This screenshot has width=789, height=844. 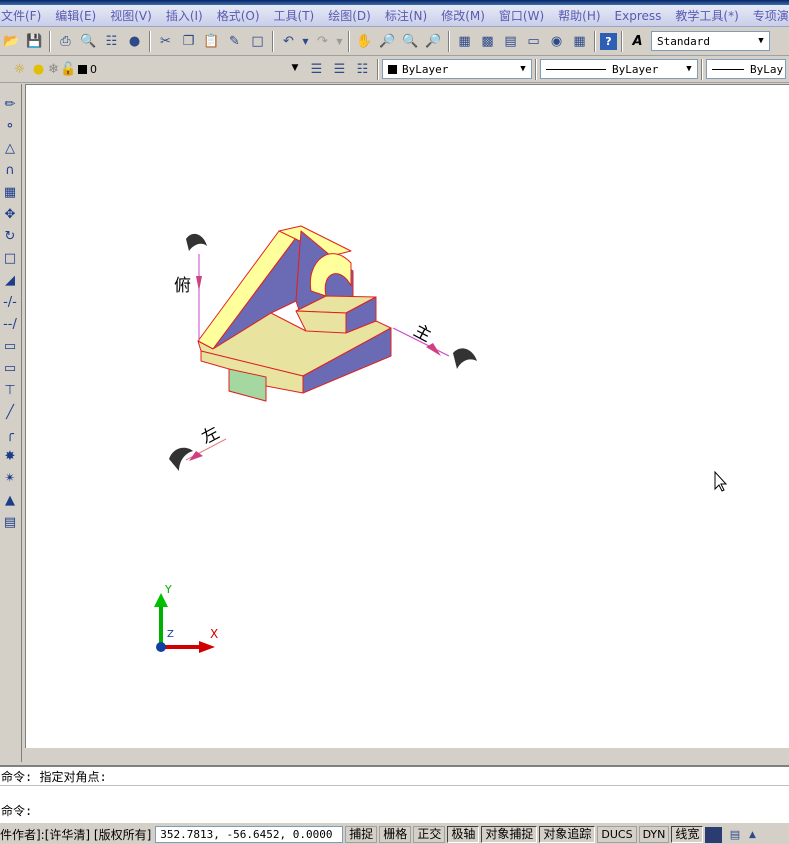 What do you see at coordinates (734, 834) in the screenshot?
I see `tray-settings-icon: ▤` at bounding box center [734, 834].